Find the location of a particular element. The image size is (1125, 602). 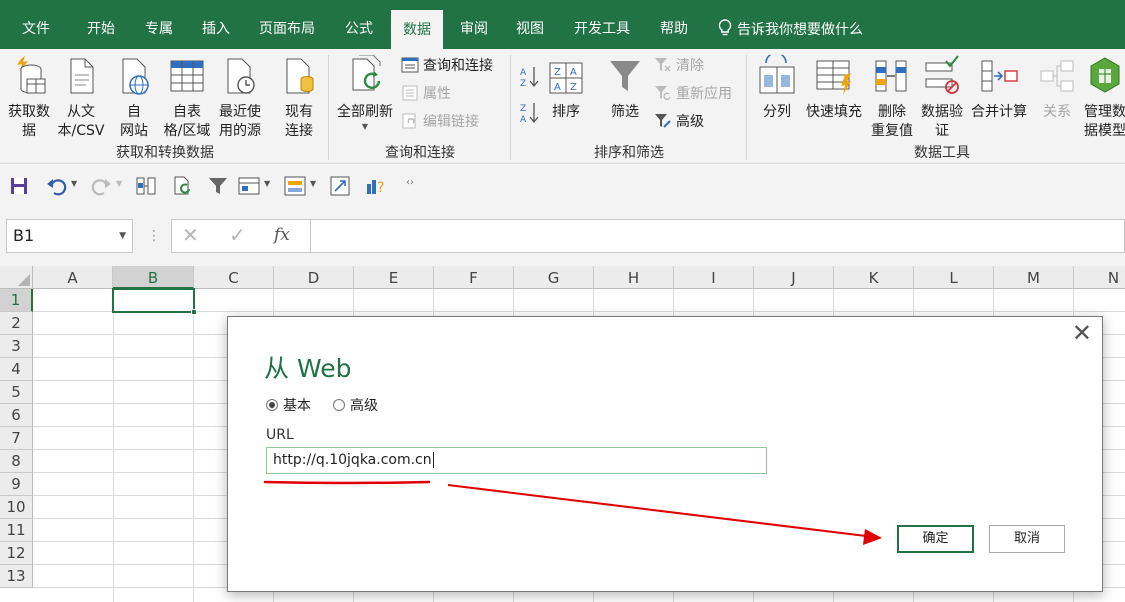

tell-me-box: 告诉我你想要做什么 is located at coordinates (790, 24).